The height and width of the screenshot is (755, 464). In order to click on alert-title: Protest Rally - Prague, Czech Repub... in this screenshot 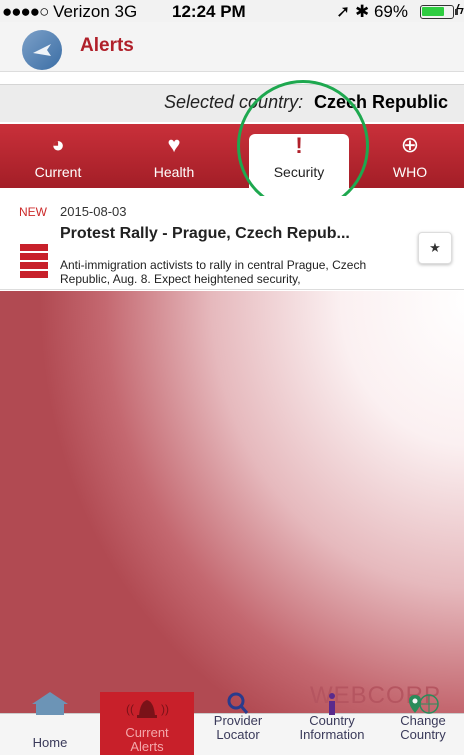, I will do `click(205, 233)`.